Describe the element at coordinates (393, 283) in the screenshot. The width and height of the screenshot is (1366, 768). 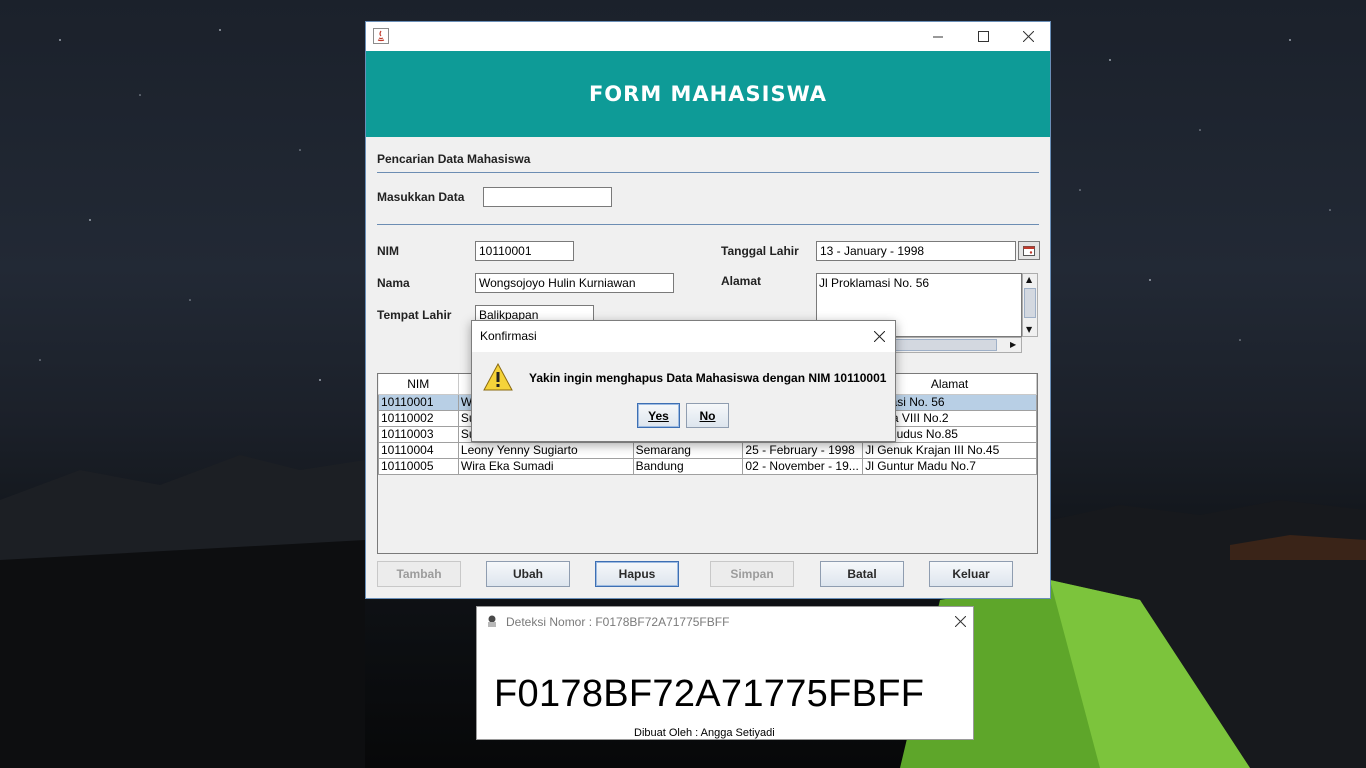
I see `nama-label: Nama` at that location.